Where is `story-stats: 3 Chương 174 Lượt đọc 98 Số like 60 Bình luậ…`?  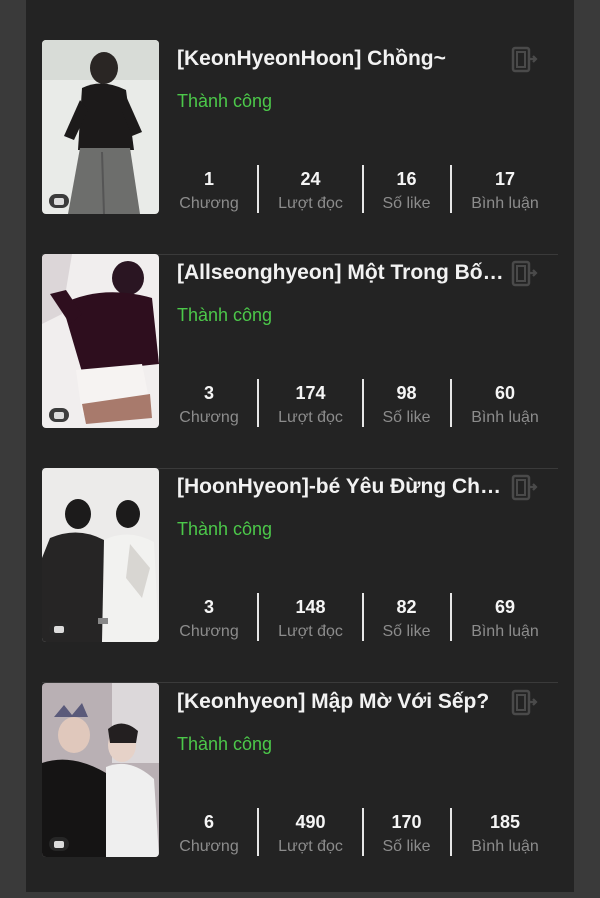
story-stats: 3 Chương 174 Lượt đọc 98 Số like 60 Bình luậ… is located at coordinates (359, 404).